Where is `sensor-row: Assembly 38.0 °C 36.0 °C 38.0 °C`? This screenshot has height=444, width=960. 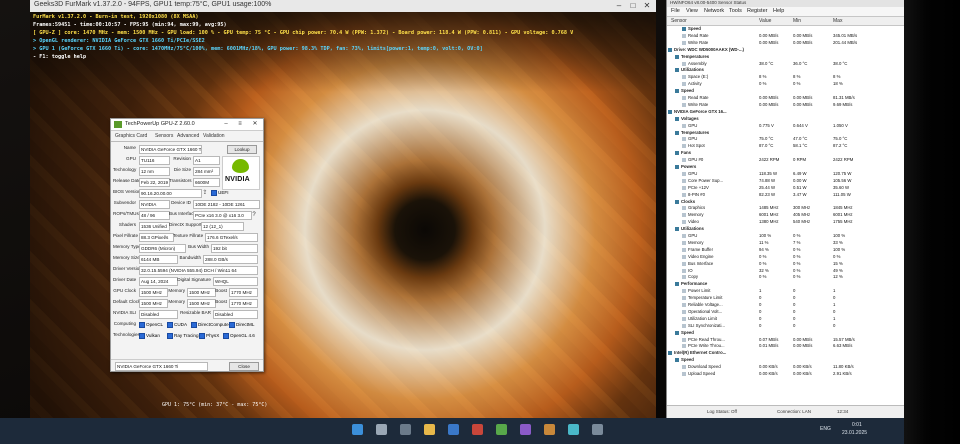 sensor-row: Assembly 38.0 °C 36.0 °C 38.0 °C is located at coordinates (786, 64).